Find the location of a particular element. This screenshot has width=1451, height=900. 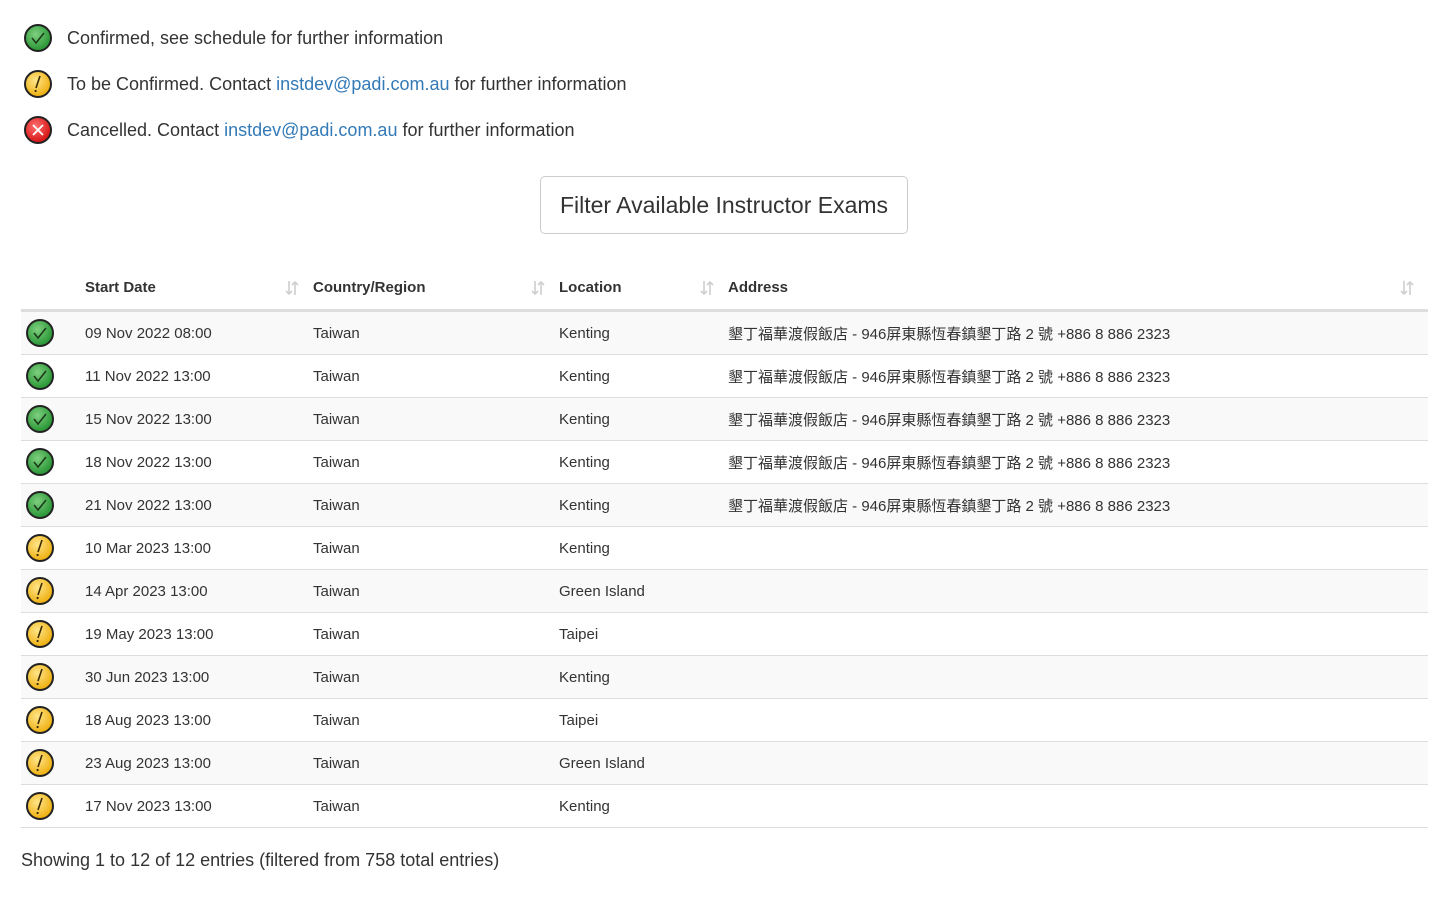

header-country-label: Country/Region is located at coordinates (369, 287).